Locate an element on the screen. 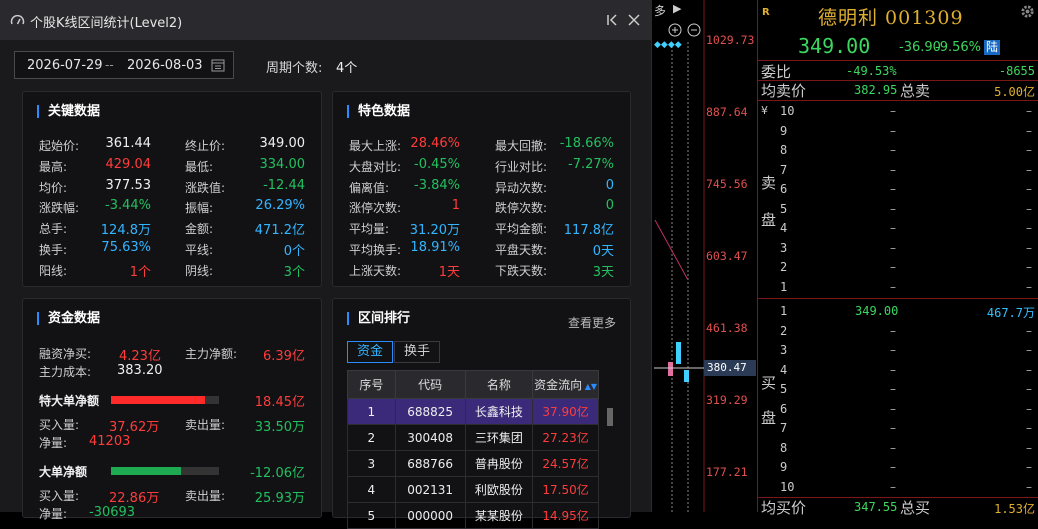 This screenshot has width=1038, height=529. end-date: 2026-08-03 is located at coordinates (165, 65).